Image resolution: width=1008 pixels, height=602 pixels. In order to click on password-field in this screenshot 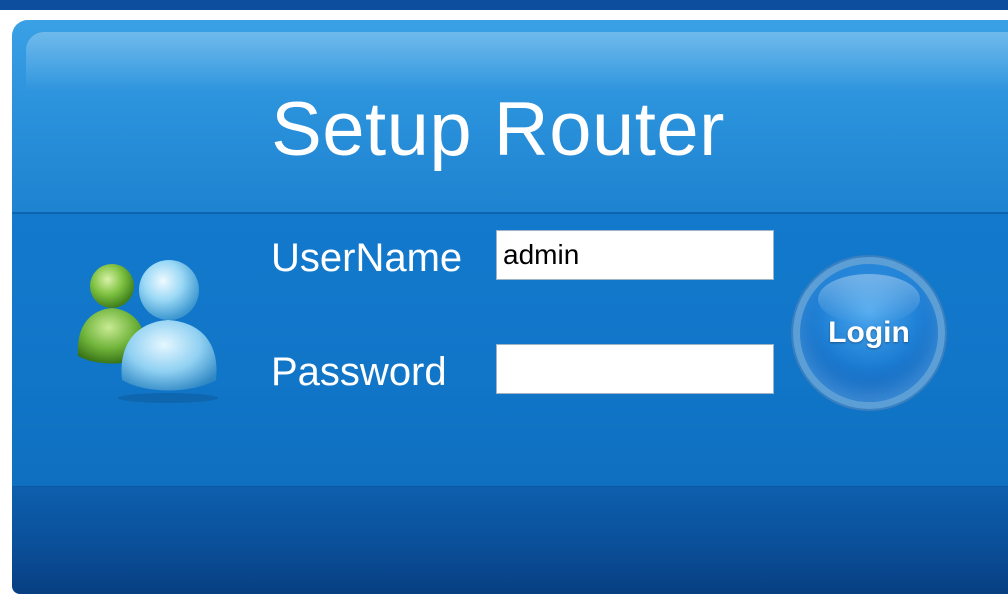, I will do `click(635, 369)`.